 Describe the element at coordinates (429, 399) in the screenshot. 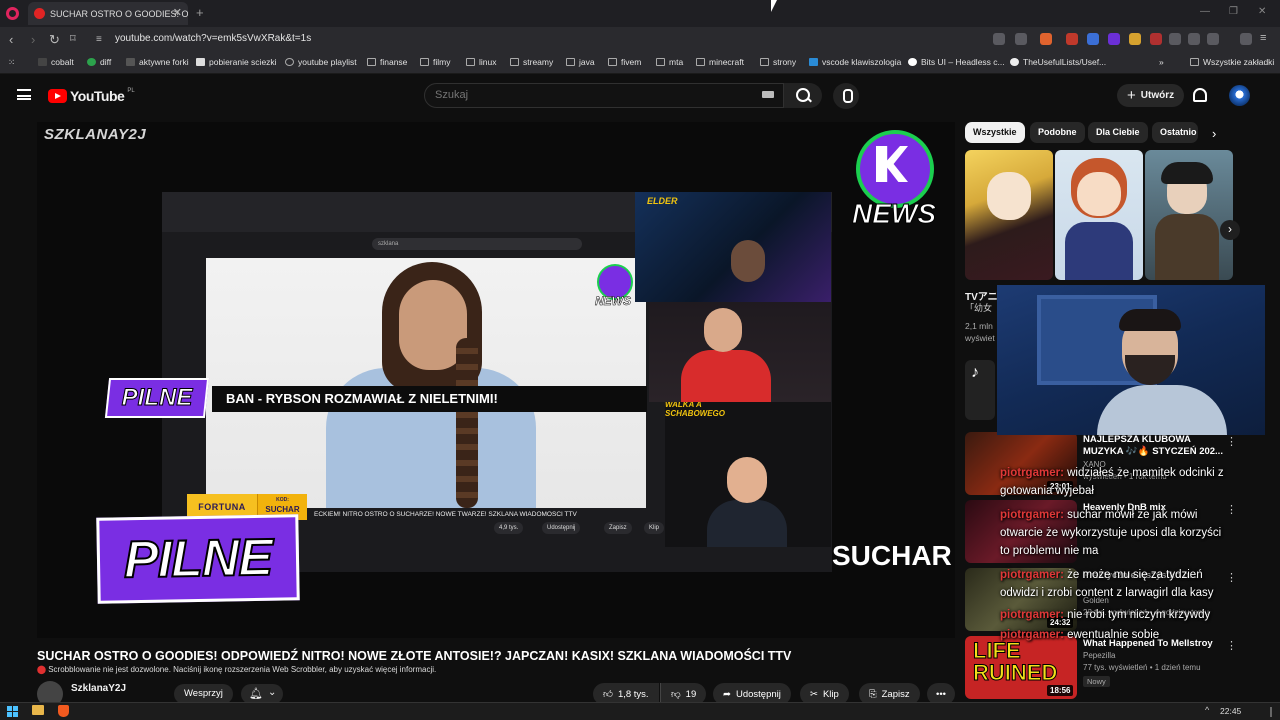

I see `lower-third-headline: BAN - RYBSON ROZMAWIAŁ Z NIELETNIMI!` at that location.